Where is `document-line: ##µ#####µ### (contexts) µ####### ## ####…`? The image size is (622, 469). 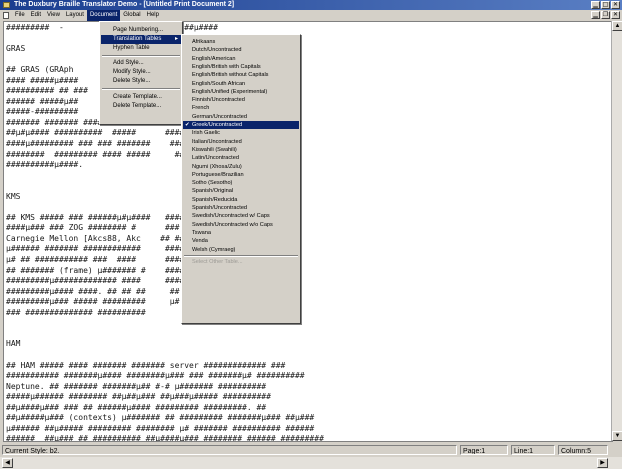 document-line: ##µ#####µ### (contexts) µ####### ## ####… is located at coordinates (165, 418).